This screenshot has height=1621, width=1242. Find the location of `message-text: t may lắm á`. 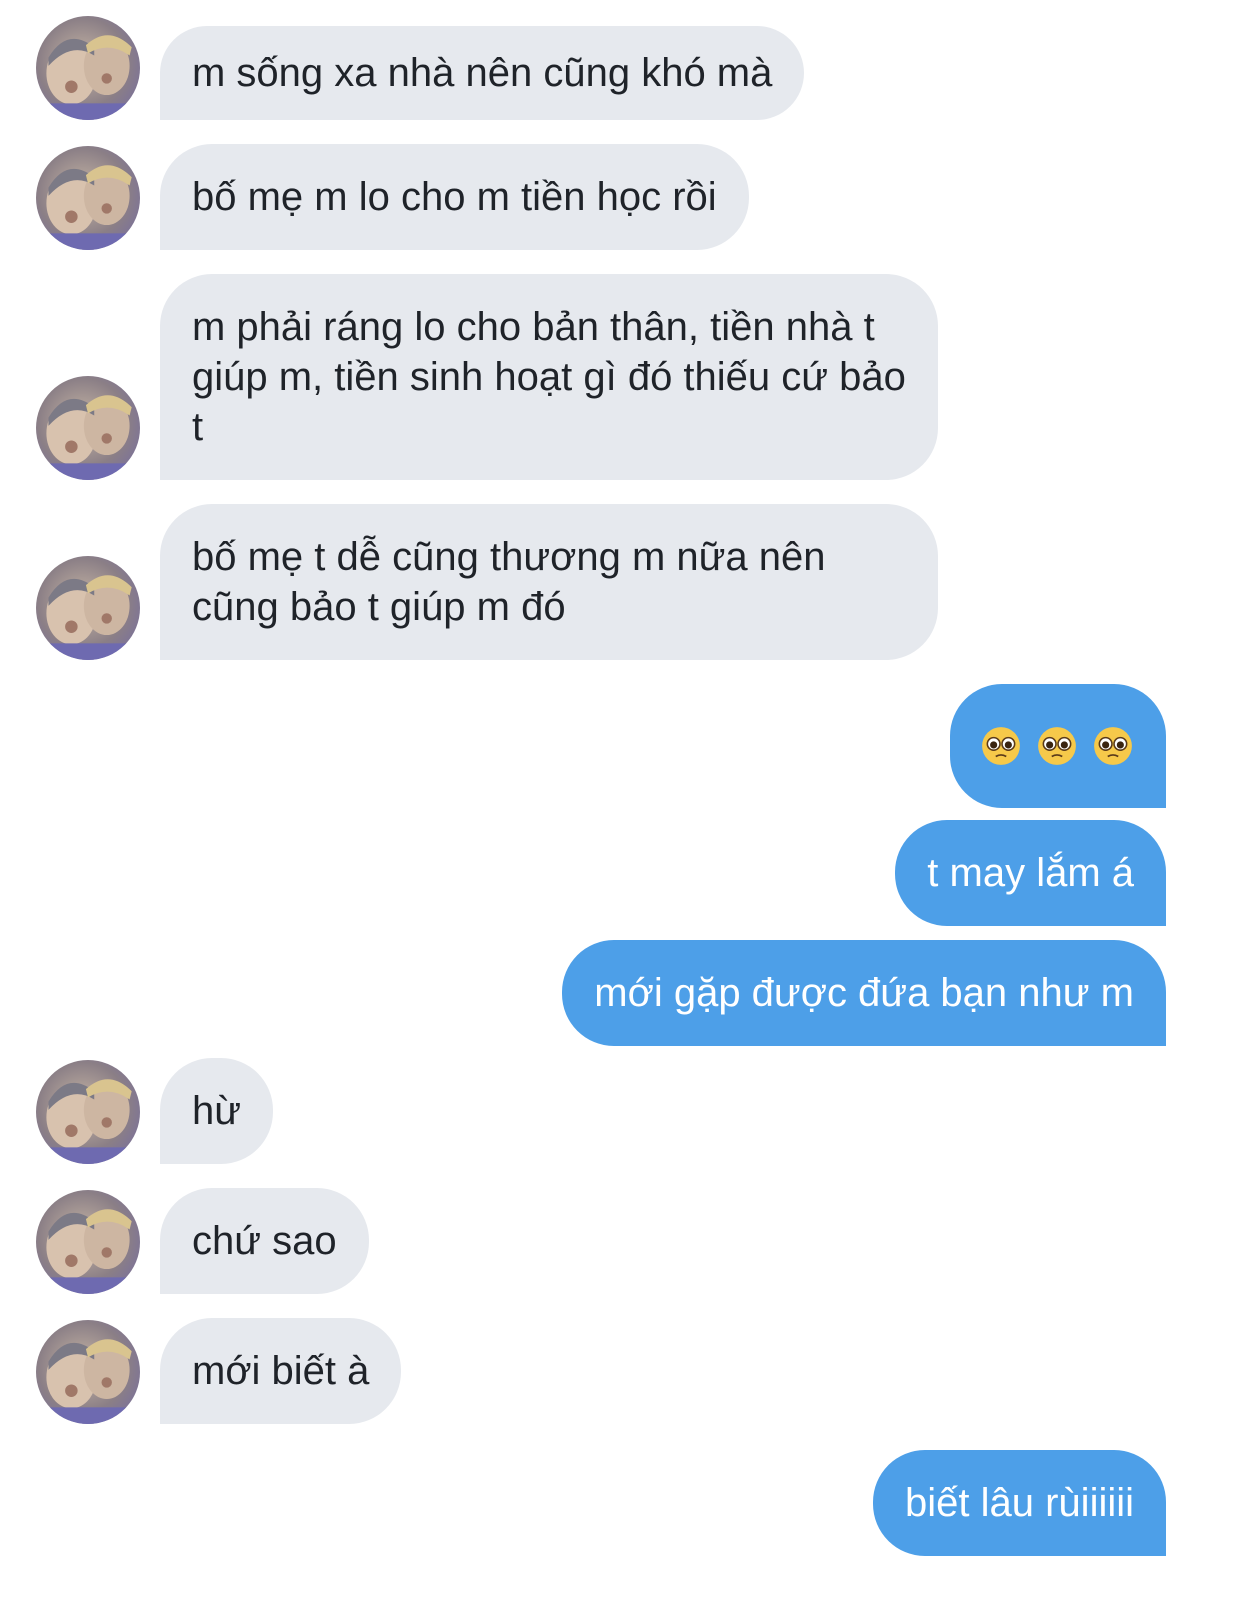

message-text: t may lắm á is located at coordinates (1030, 873).